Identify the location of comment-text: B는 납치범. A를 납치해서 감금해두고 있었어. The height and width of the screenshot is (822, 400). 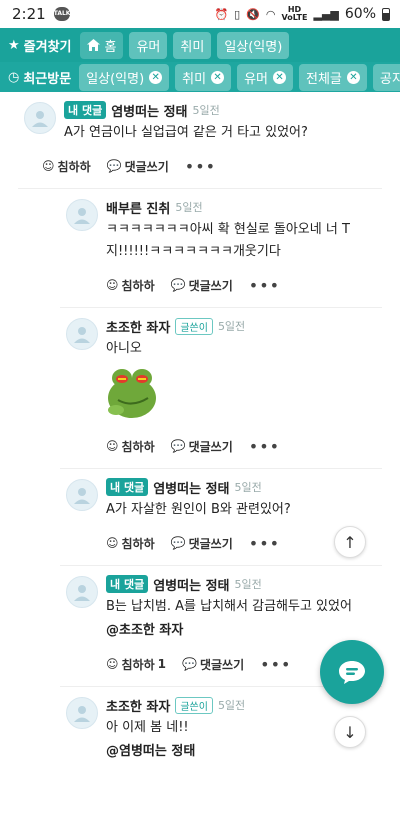
(229, 606).